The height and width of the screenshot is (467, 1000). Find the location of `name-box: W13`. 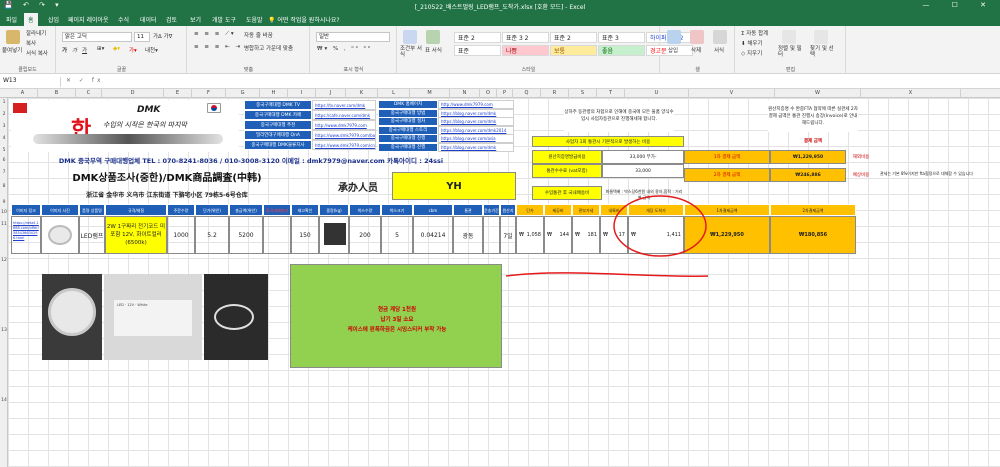

name-box: W13 is located at coordinates (31, 82).